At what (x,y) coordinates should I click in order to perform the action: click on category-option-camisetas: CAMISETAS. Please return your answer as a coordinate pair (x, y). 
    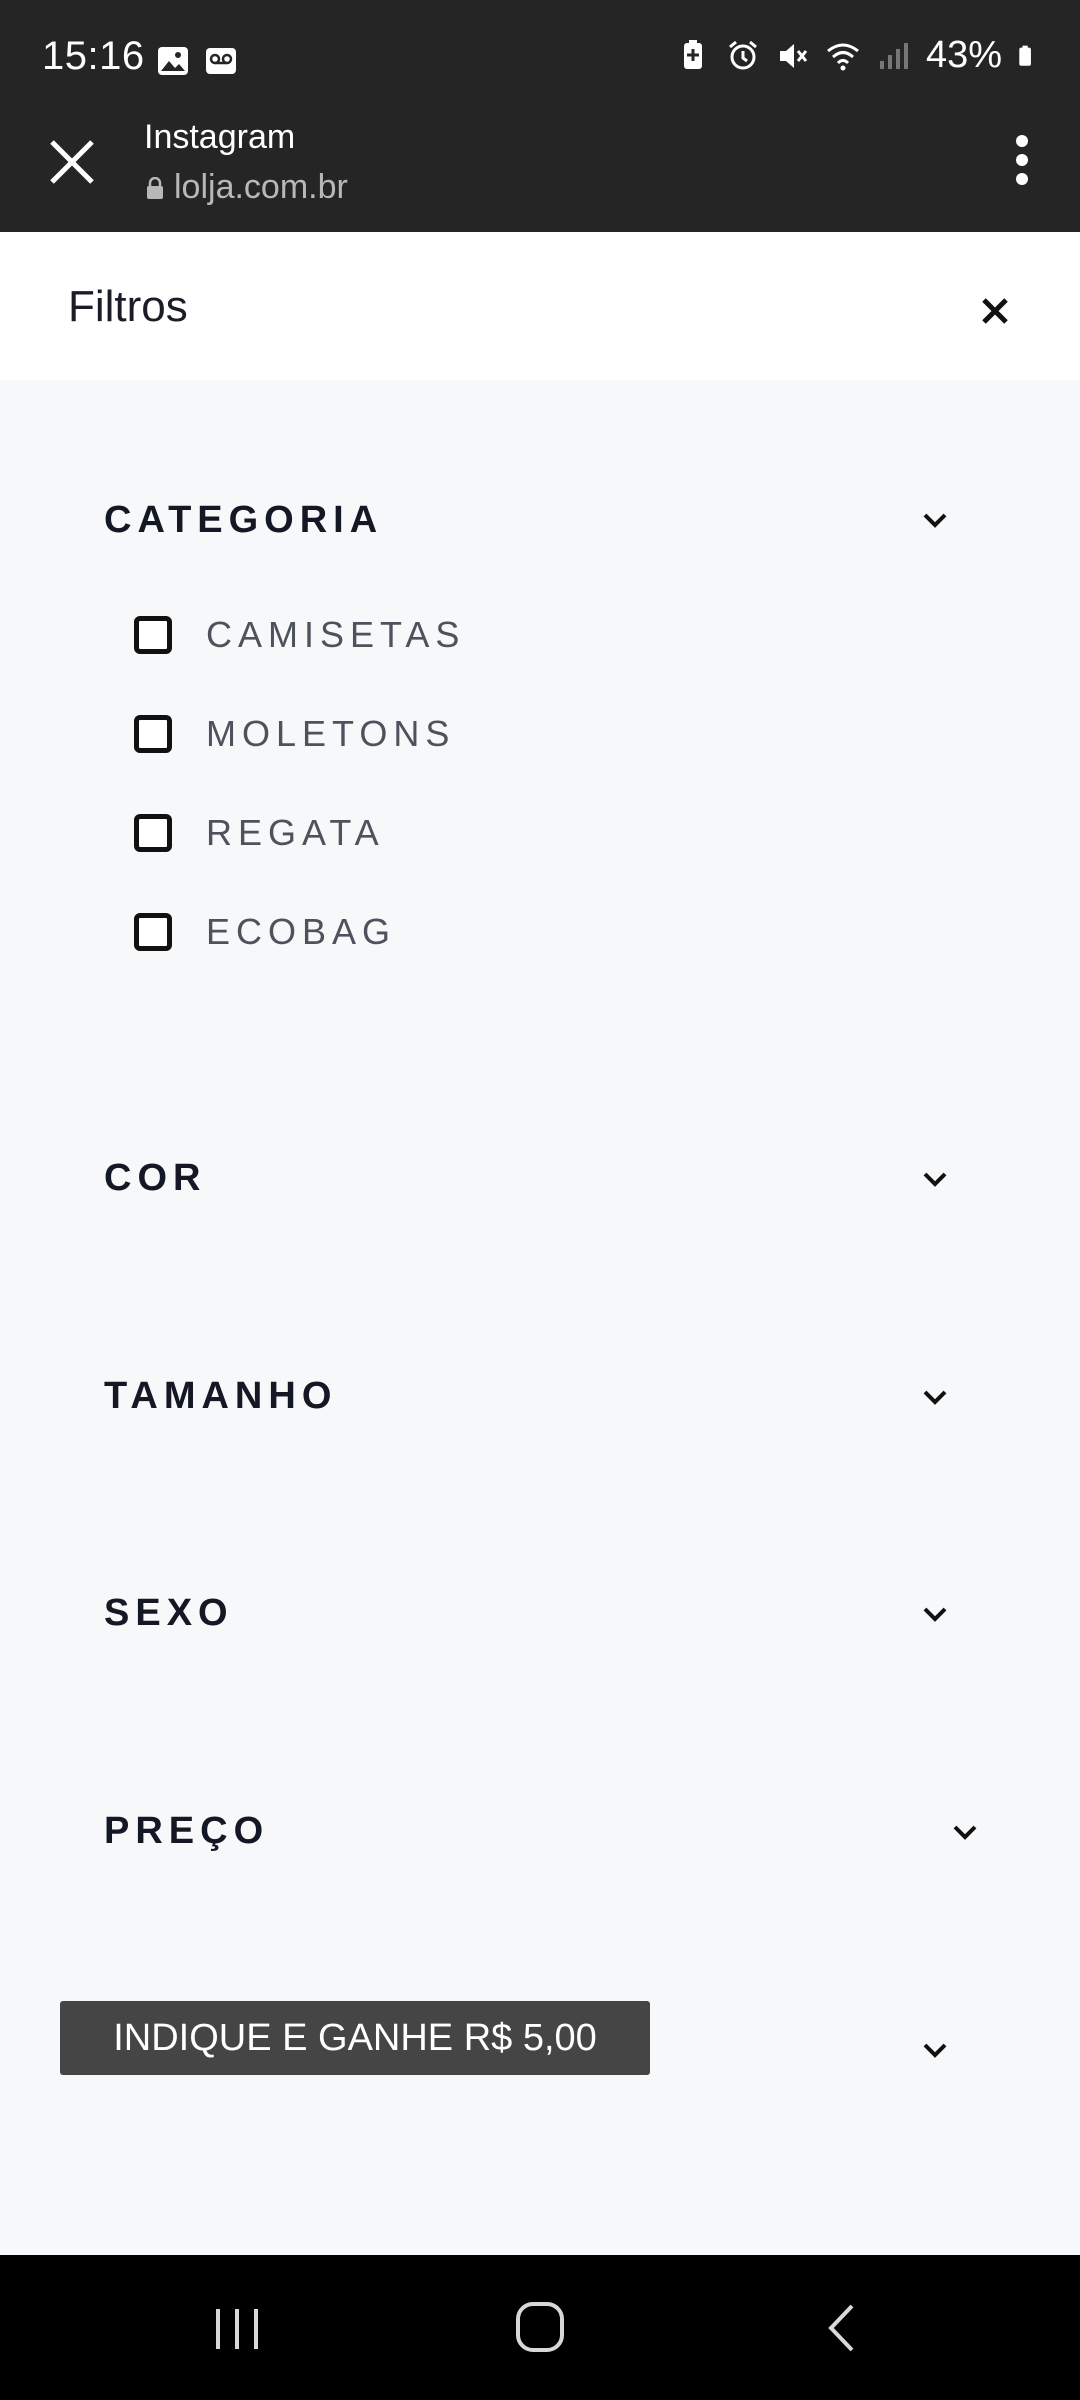
    Looking at the image, I should click on (299, 635).